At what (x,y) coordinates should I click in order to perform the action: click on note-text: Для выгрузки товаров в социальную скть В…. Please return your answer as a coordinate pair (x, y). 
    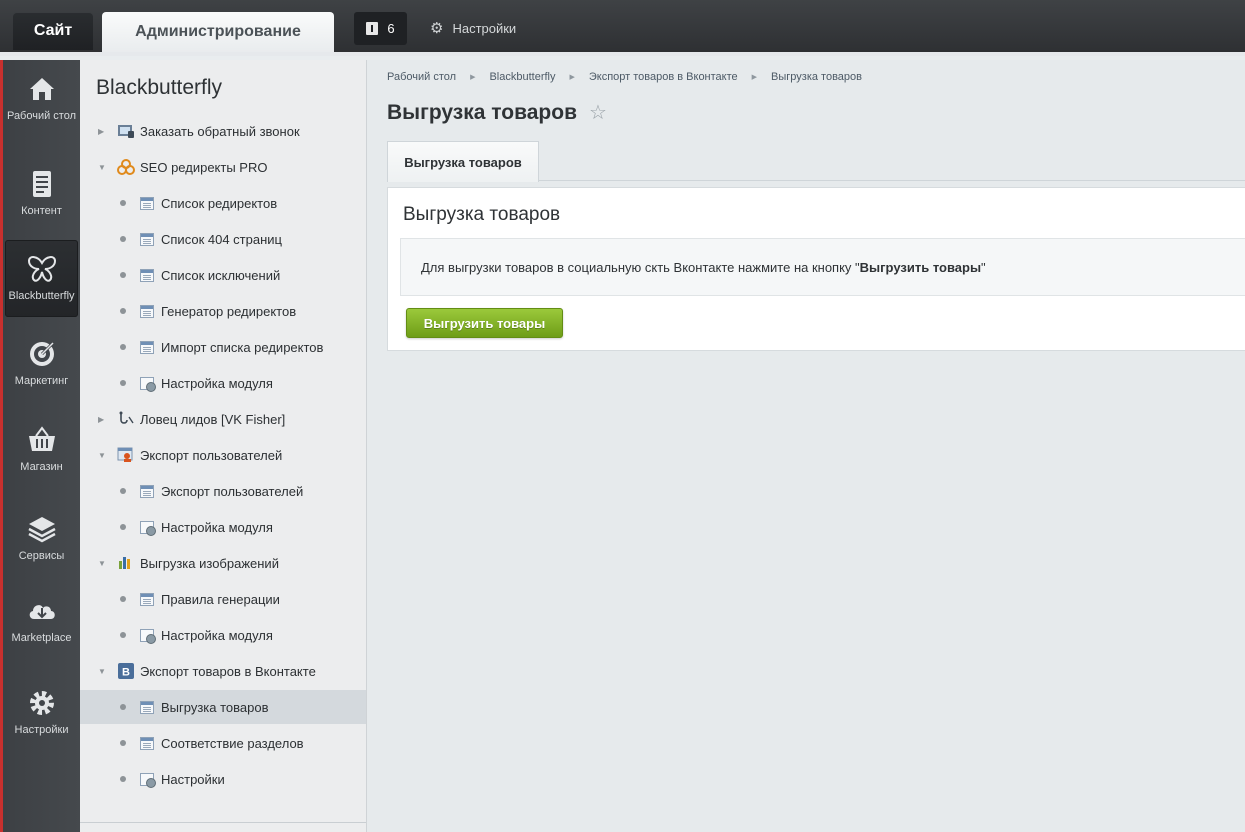
    Looking at the image, I should click on (640, 267).